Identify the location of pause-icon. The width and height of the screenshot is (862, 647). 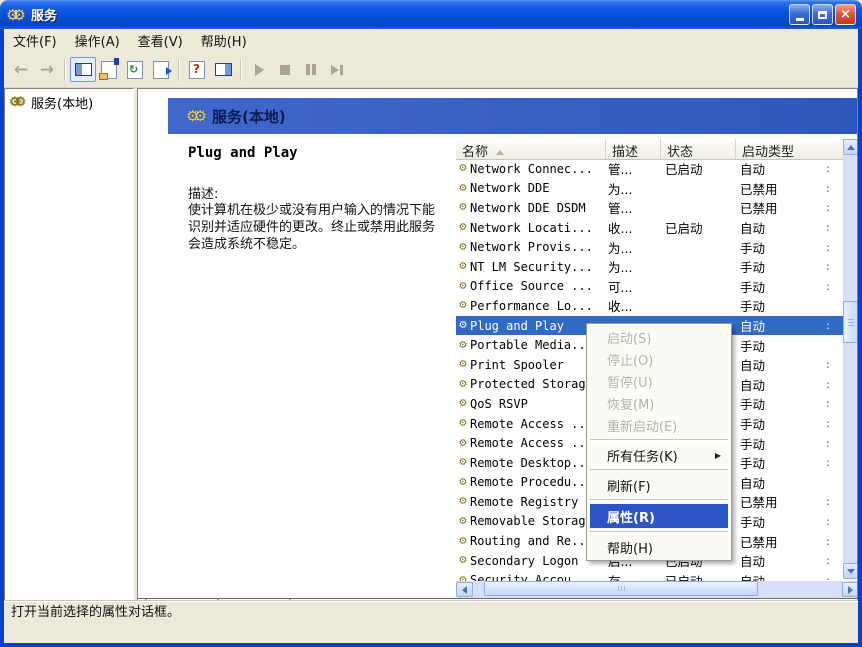
(311, 69).